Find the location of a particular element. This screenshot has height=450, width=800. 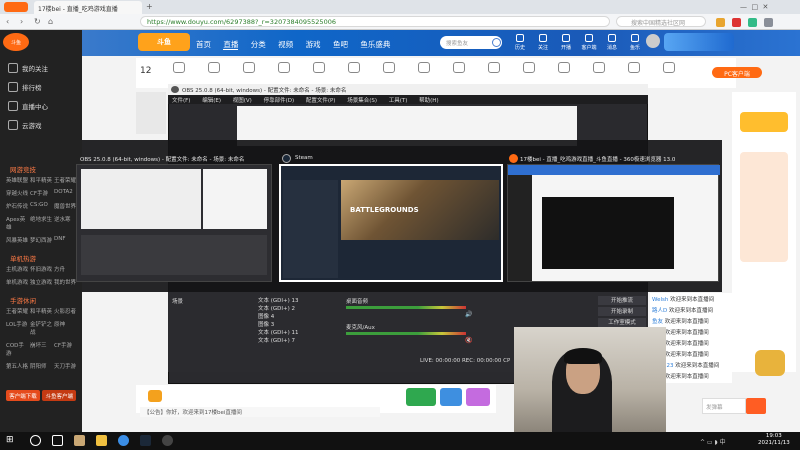

category-link: 和平精英 is located at coordinates (41, 311).